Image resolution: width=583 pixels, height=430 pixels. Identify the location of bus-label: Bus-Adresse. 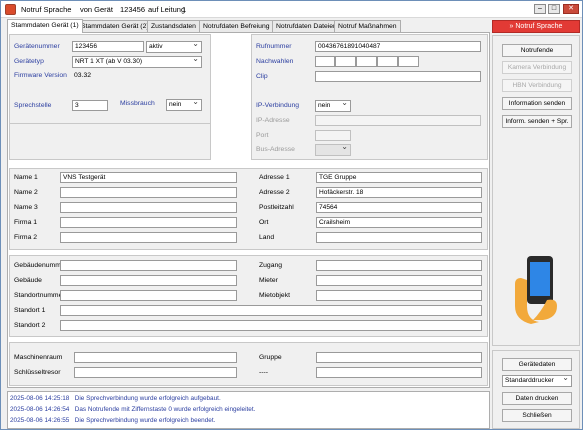
(275, 149).